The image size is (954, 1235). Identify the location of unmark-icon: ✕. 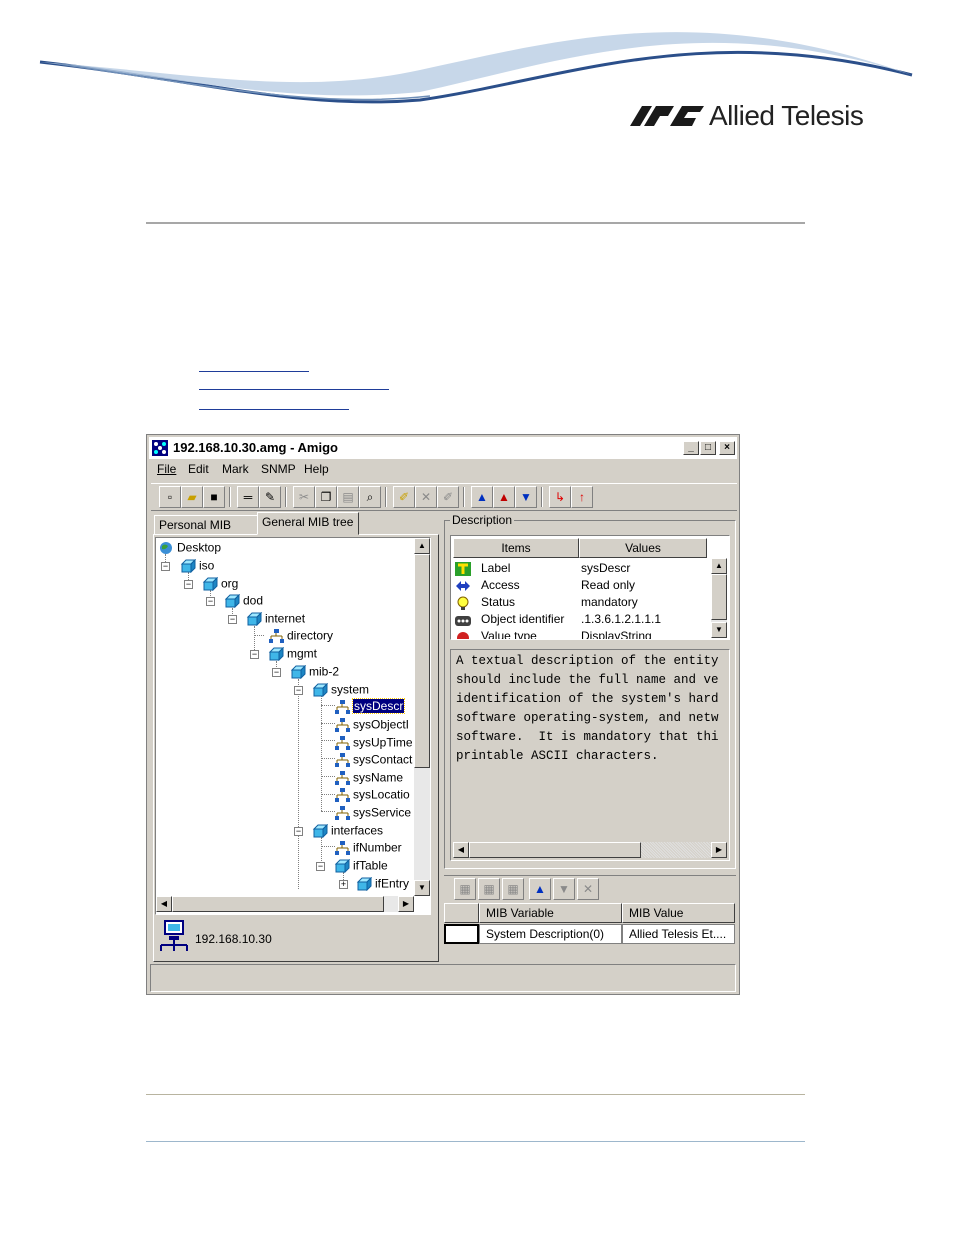
(426, 497).